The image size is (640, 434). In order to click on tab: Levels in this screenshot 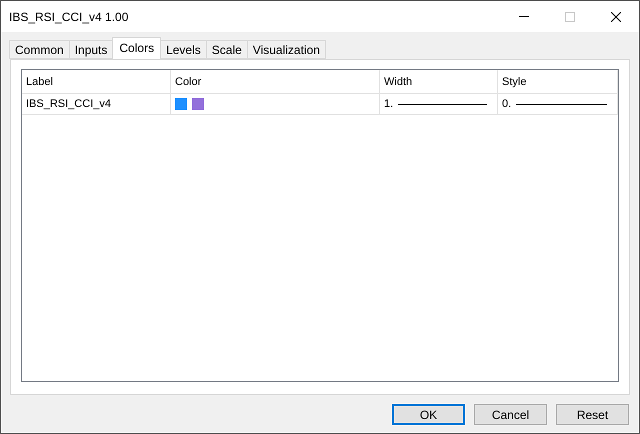, I will do `click(183, 49)`.